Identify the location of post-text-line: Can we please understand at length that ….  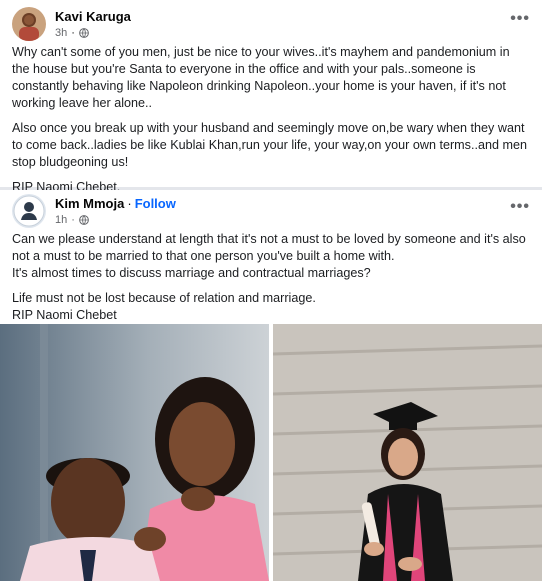
(269, 247).